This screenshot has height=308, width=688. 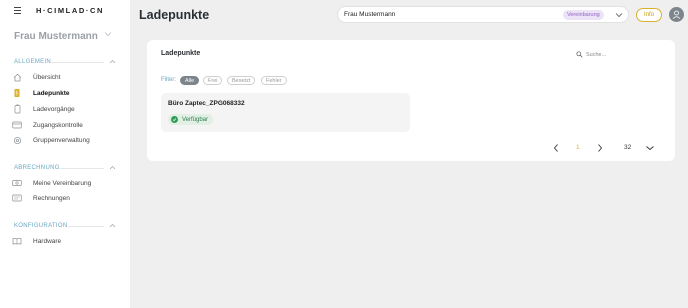 I want to click on sidebar-item-zugangskontrolle: Zugangskontrolle, so click(x=68, y=125).